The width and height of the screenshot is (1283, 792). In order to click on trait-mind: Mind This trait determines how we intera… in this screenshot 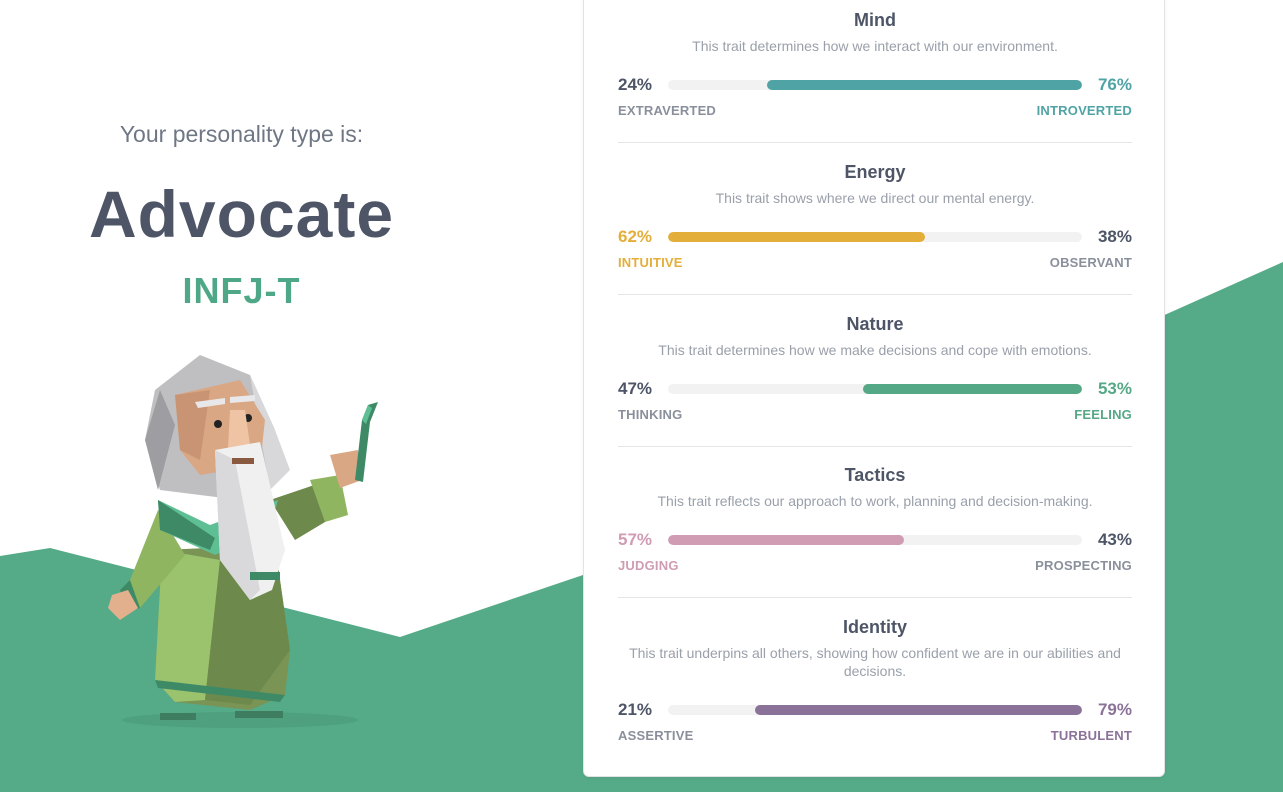, I will do `click(875, 65)`.